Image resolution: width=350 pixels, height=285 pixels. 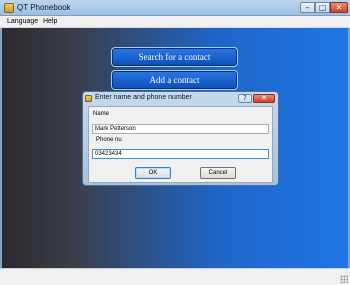 What do you see at coordinates (109, 140) in the screenshot?
I see `phone-label: Phone nu` at bounding box center [109, 140].